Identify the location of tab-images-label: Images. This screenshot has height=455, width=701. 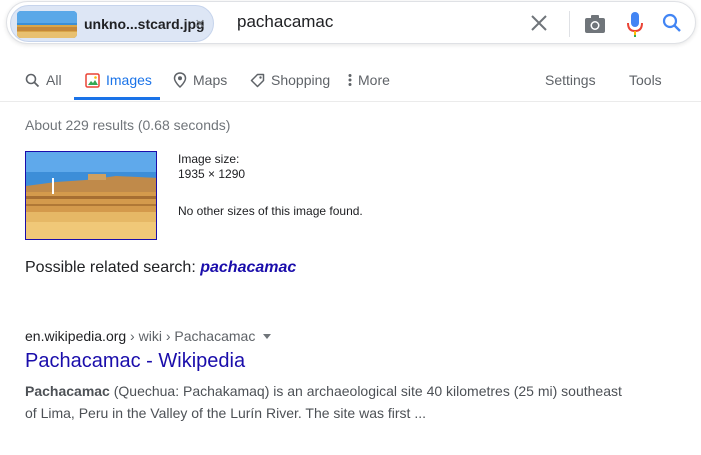
(129, 80).